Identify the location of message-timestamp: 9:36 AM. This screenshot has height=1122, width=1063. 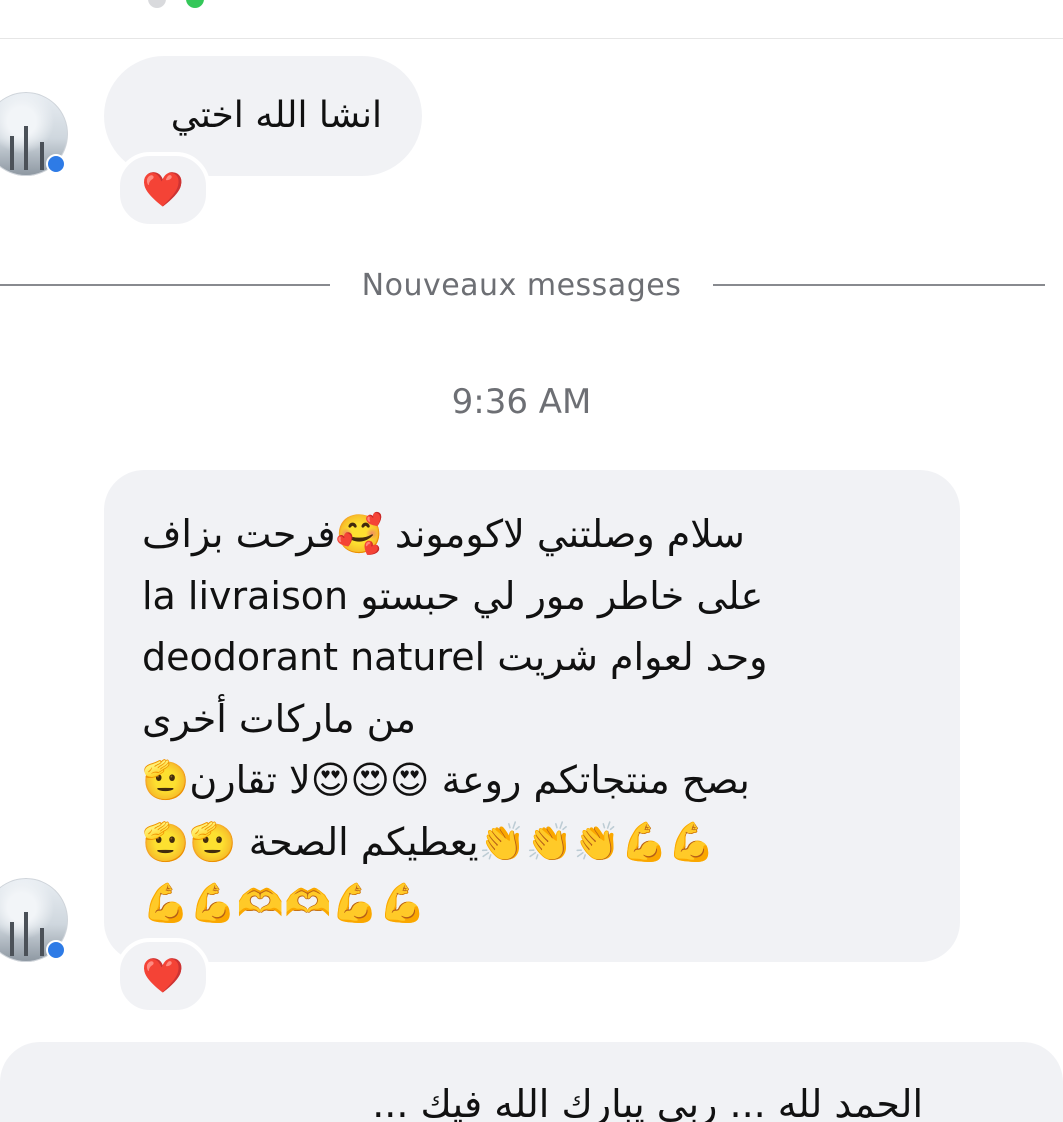
(521, 402).